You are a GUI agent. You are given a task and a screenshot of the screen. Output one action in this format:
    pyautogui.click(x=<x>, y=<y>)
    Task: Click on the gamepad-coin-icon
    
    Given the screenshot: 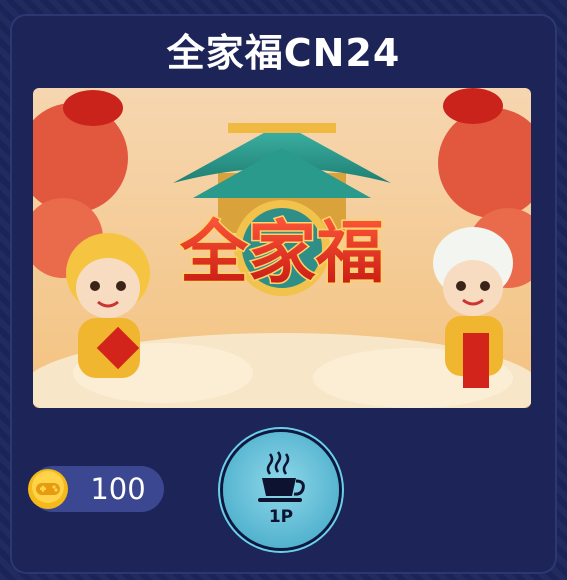 What is the action you would take?
    pyautogui.click(x=48, y=489)
    